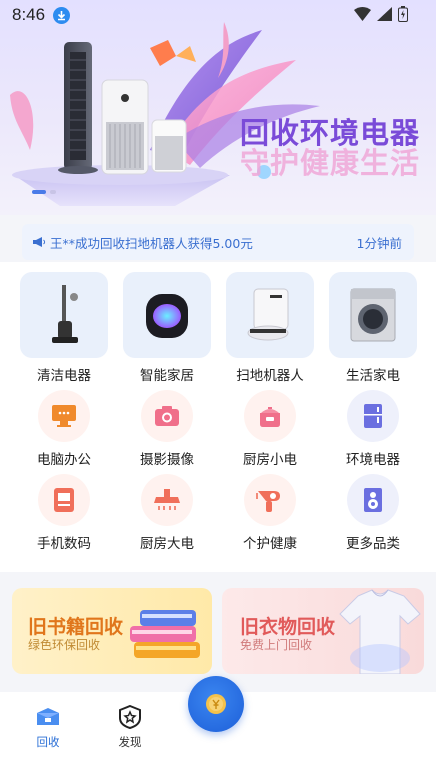  Describe the element at coordinates (270, 376) in the screenshot. I see `category-label: 扫地机器人` at that location.